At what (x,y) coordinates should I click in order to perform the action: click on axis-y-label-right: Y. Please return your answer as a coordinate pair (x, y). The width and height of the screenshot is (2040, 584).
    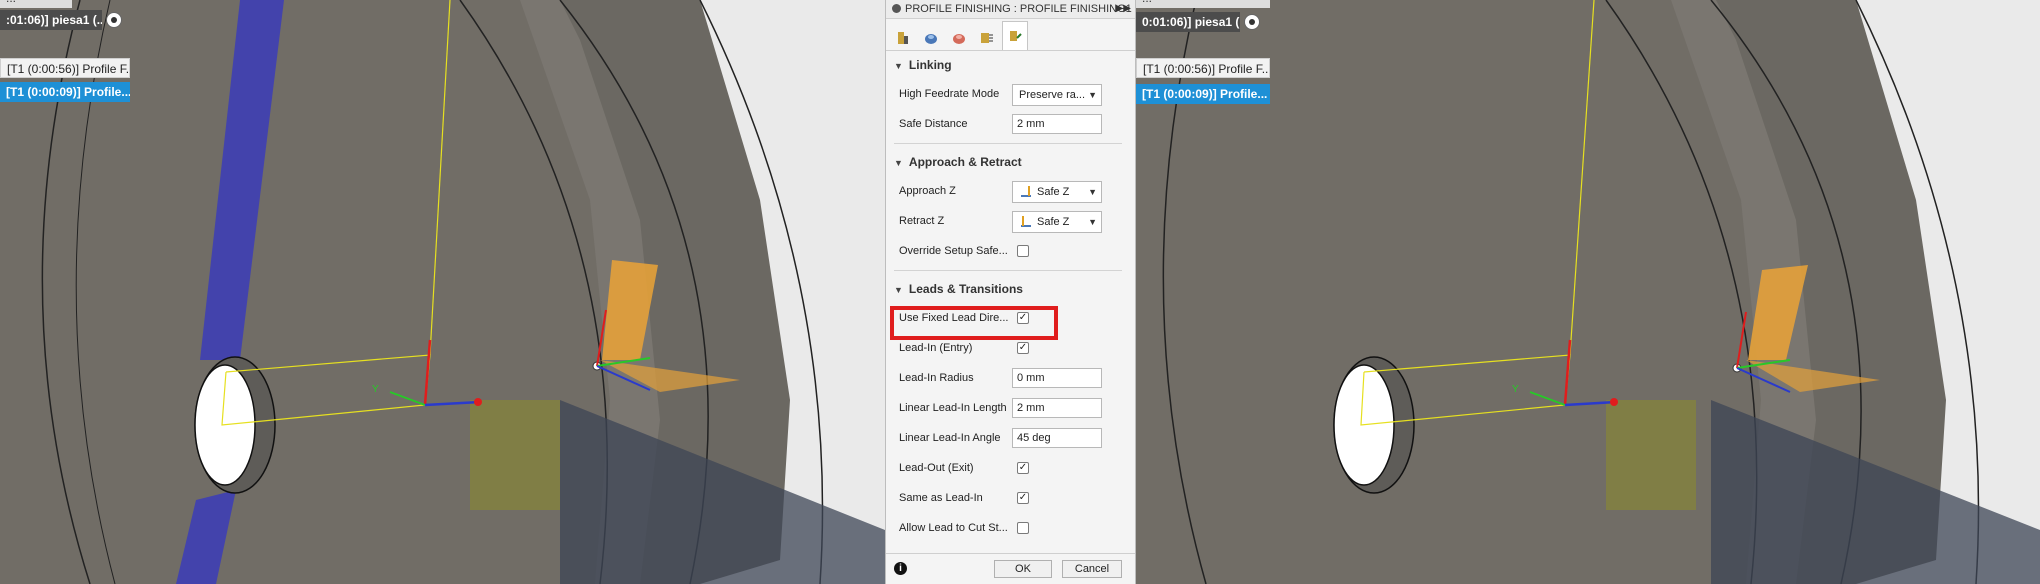
    Looking at the image, I should click on (1515, 389).